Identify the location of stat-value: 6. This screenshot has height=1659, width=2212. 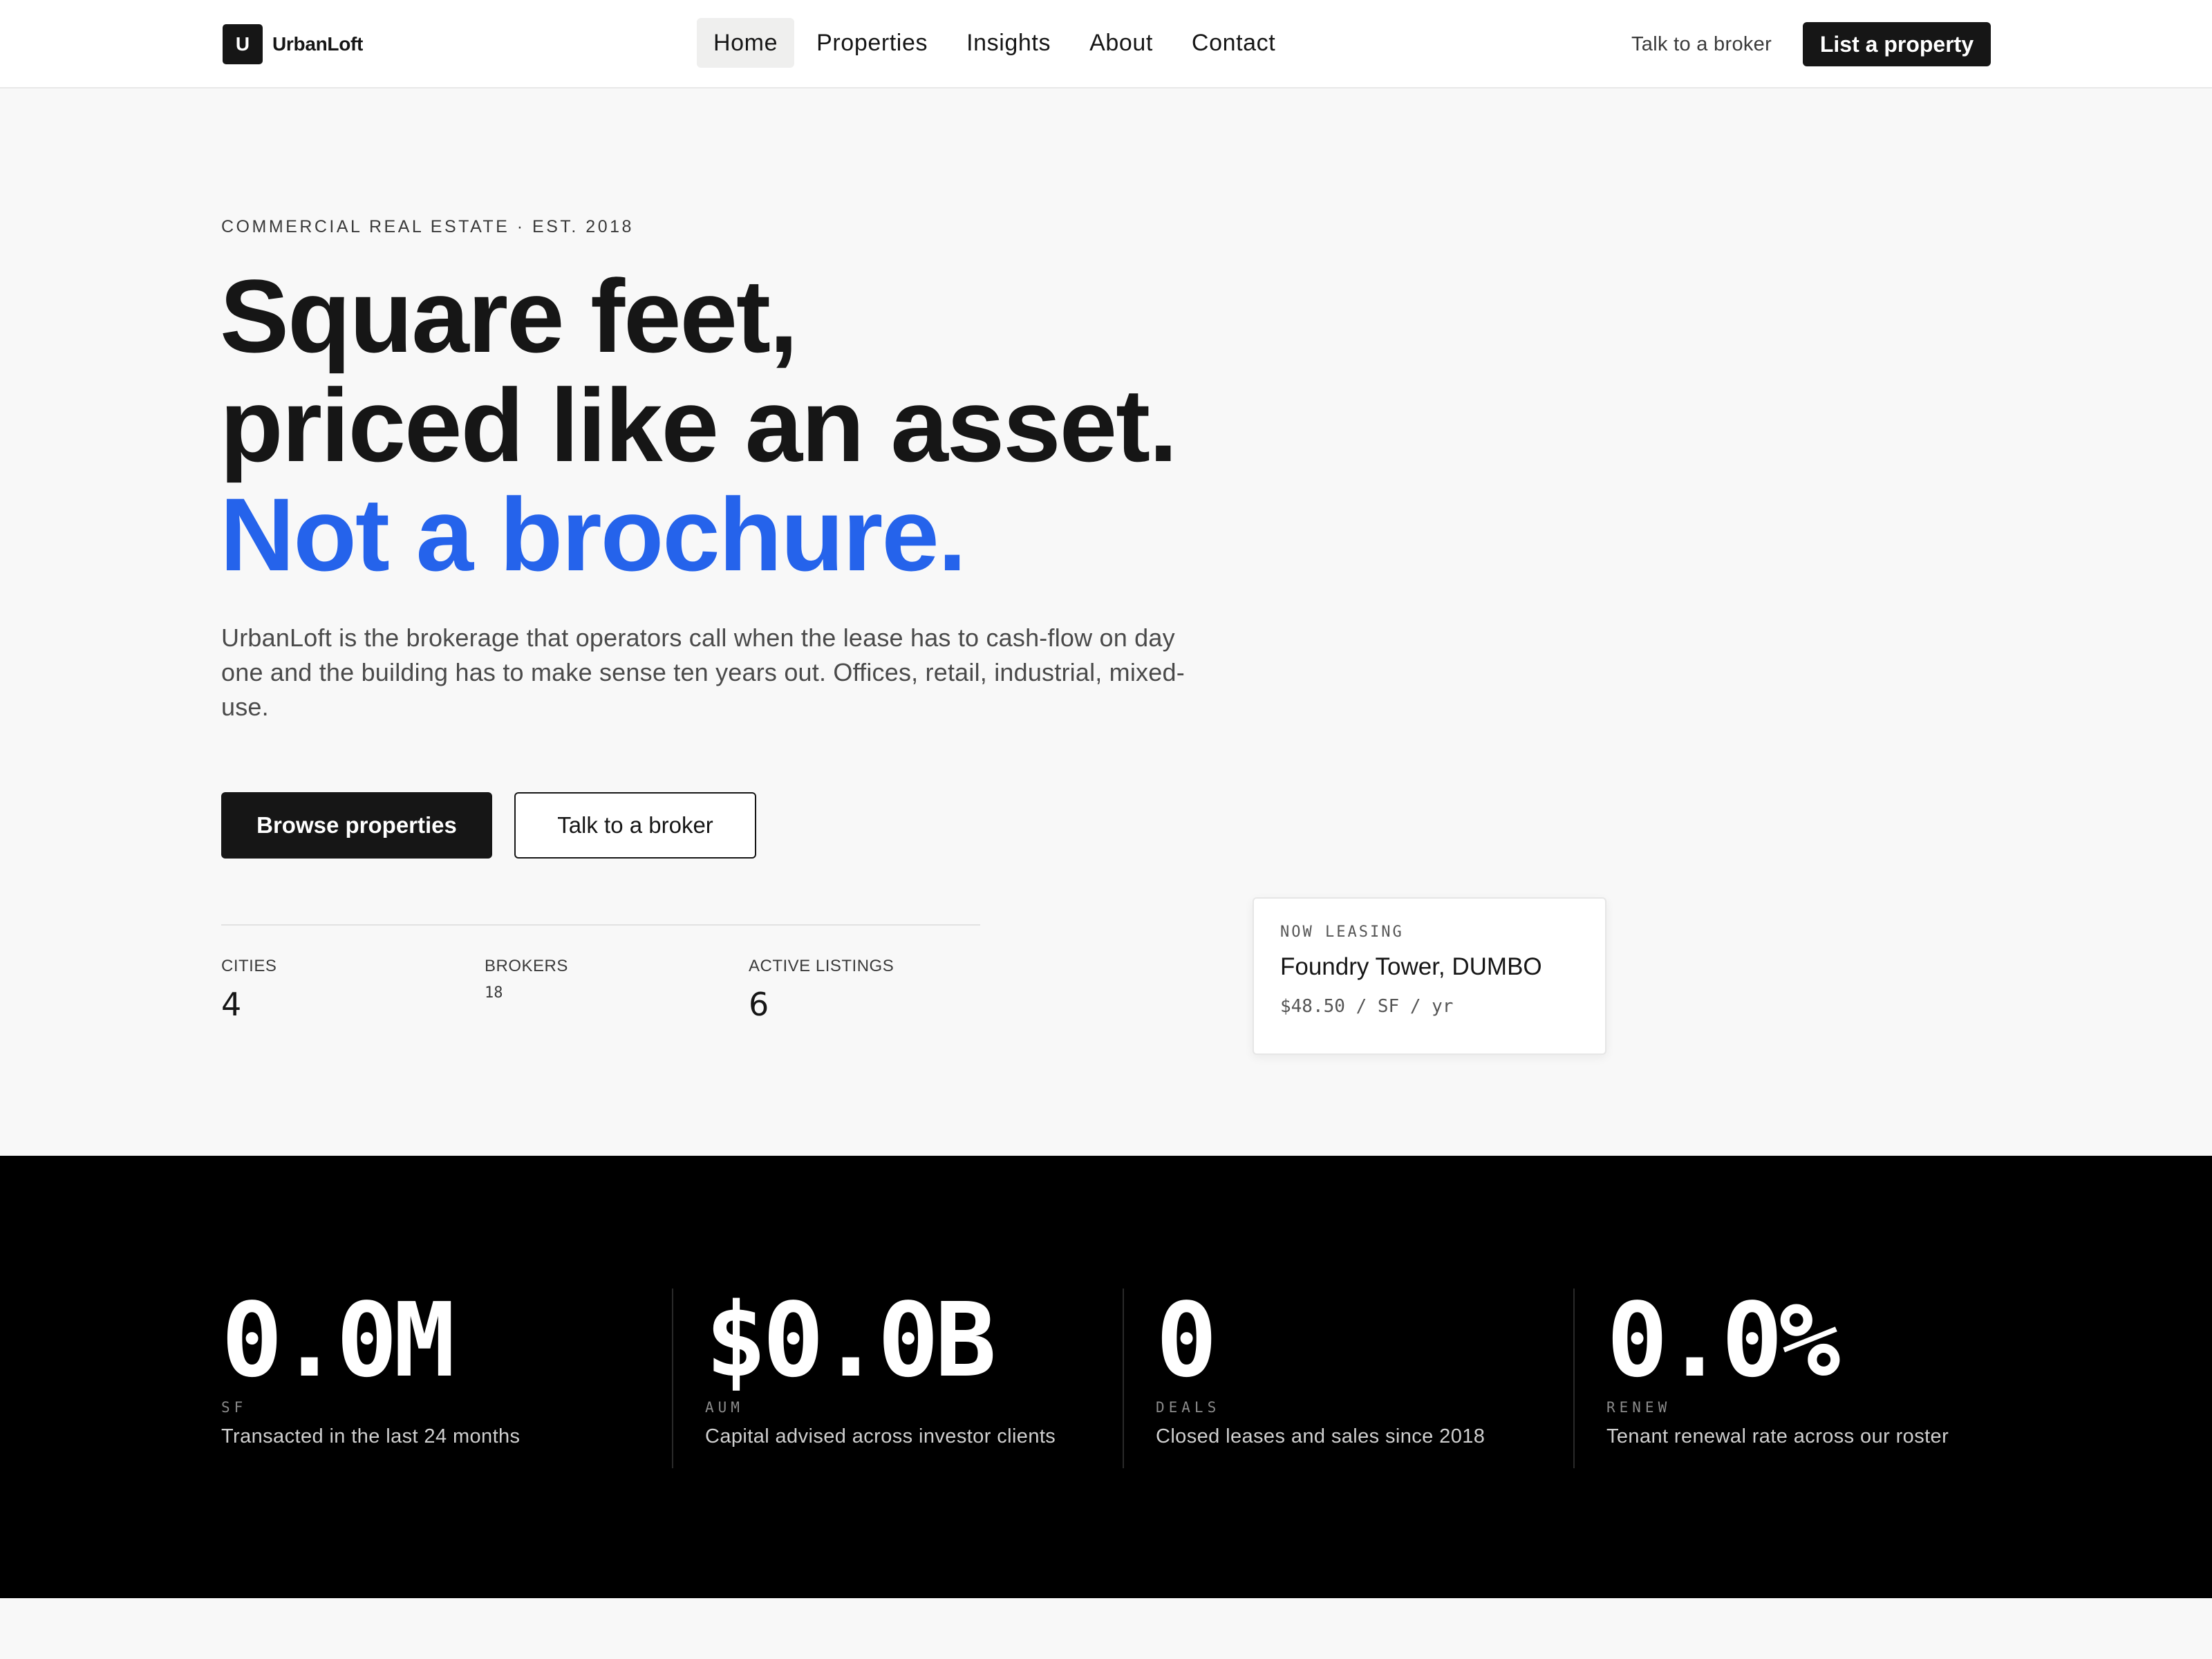
(759, 1004).